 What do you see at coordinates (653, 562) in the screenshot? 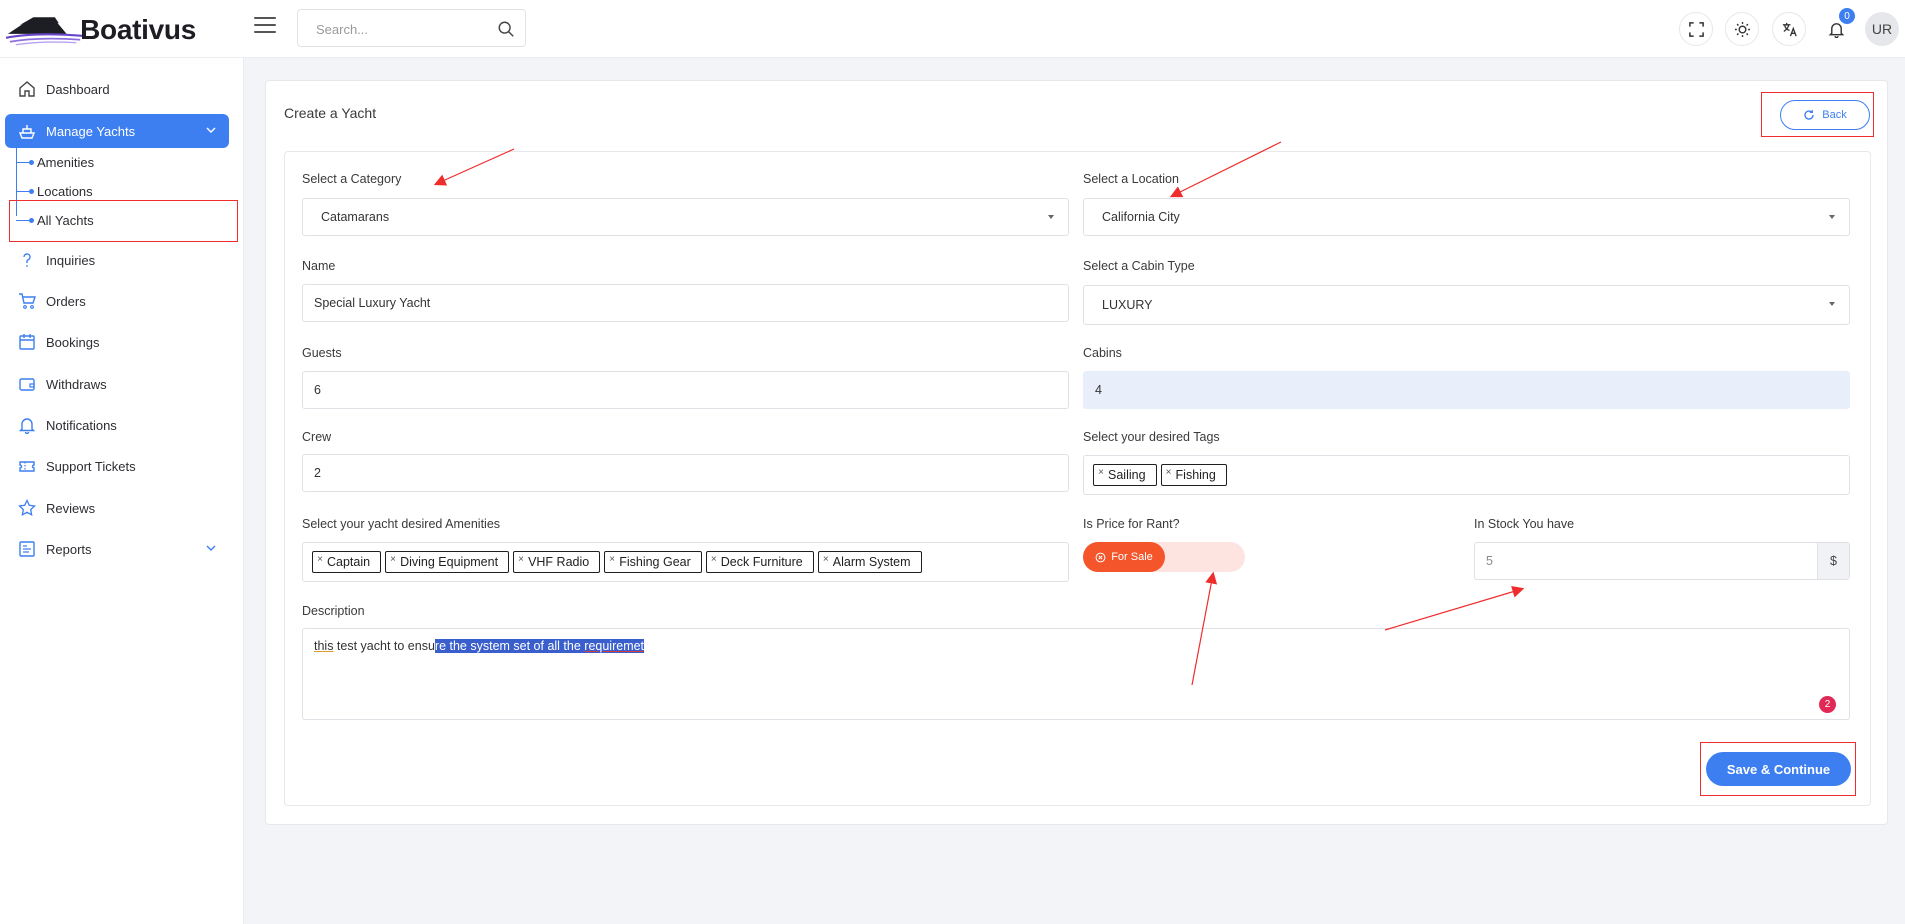
I see `amenity-chip: × Fishing Gear` at bounding box center [653, 562].